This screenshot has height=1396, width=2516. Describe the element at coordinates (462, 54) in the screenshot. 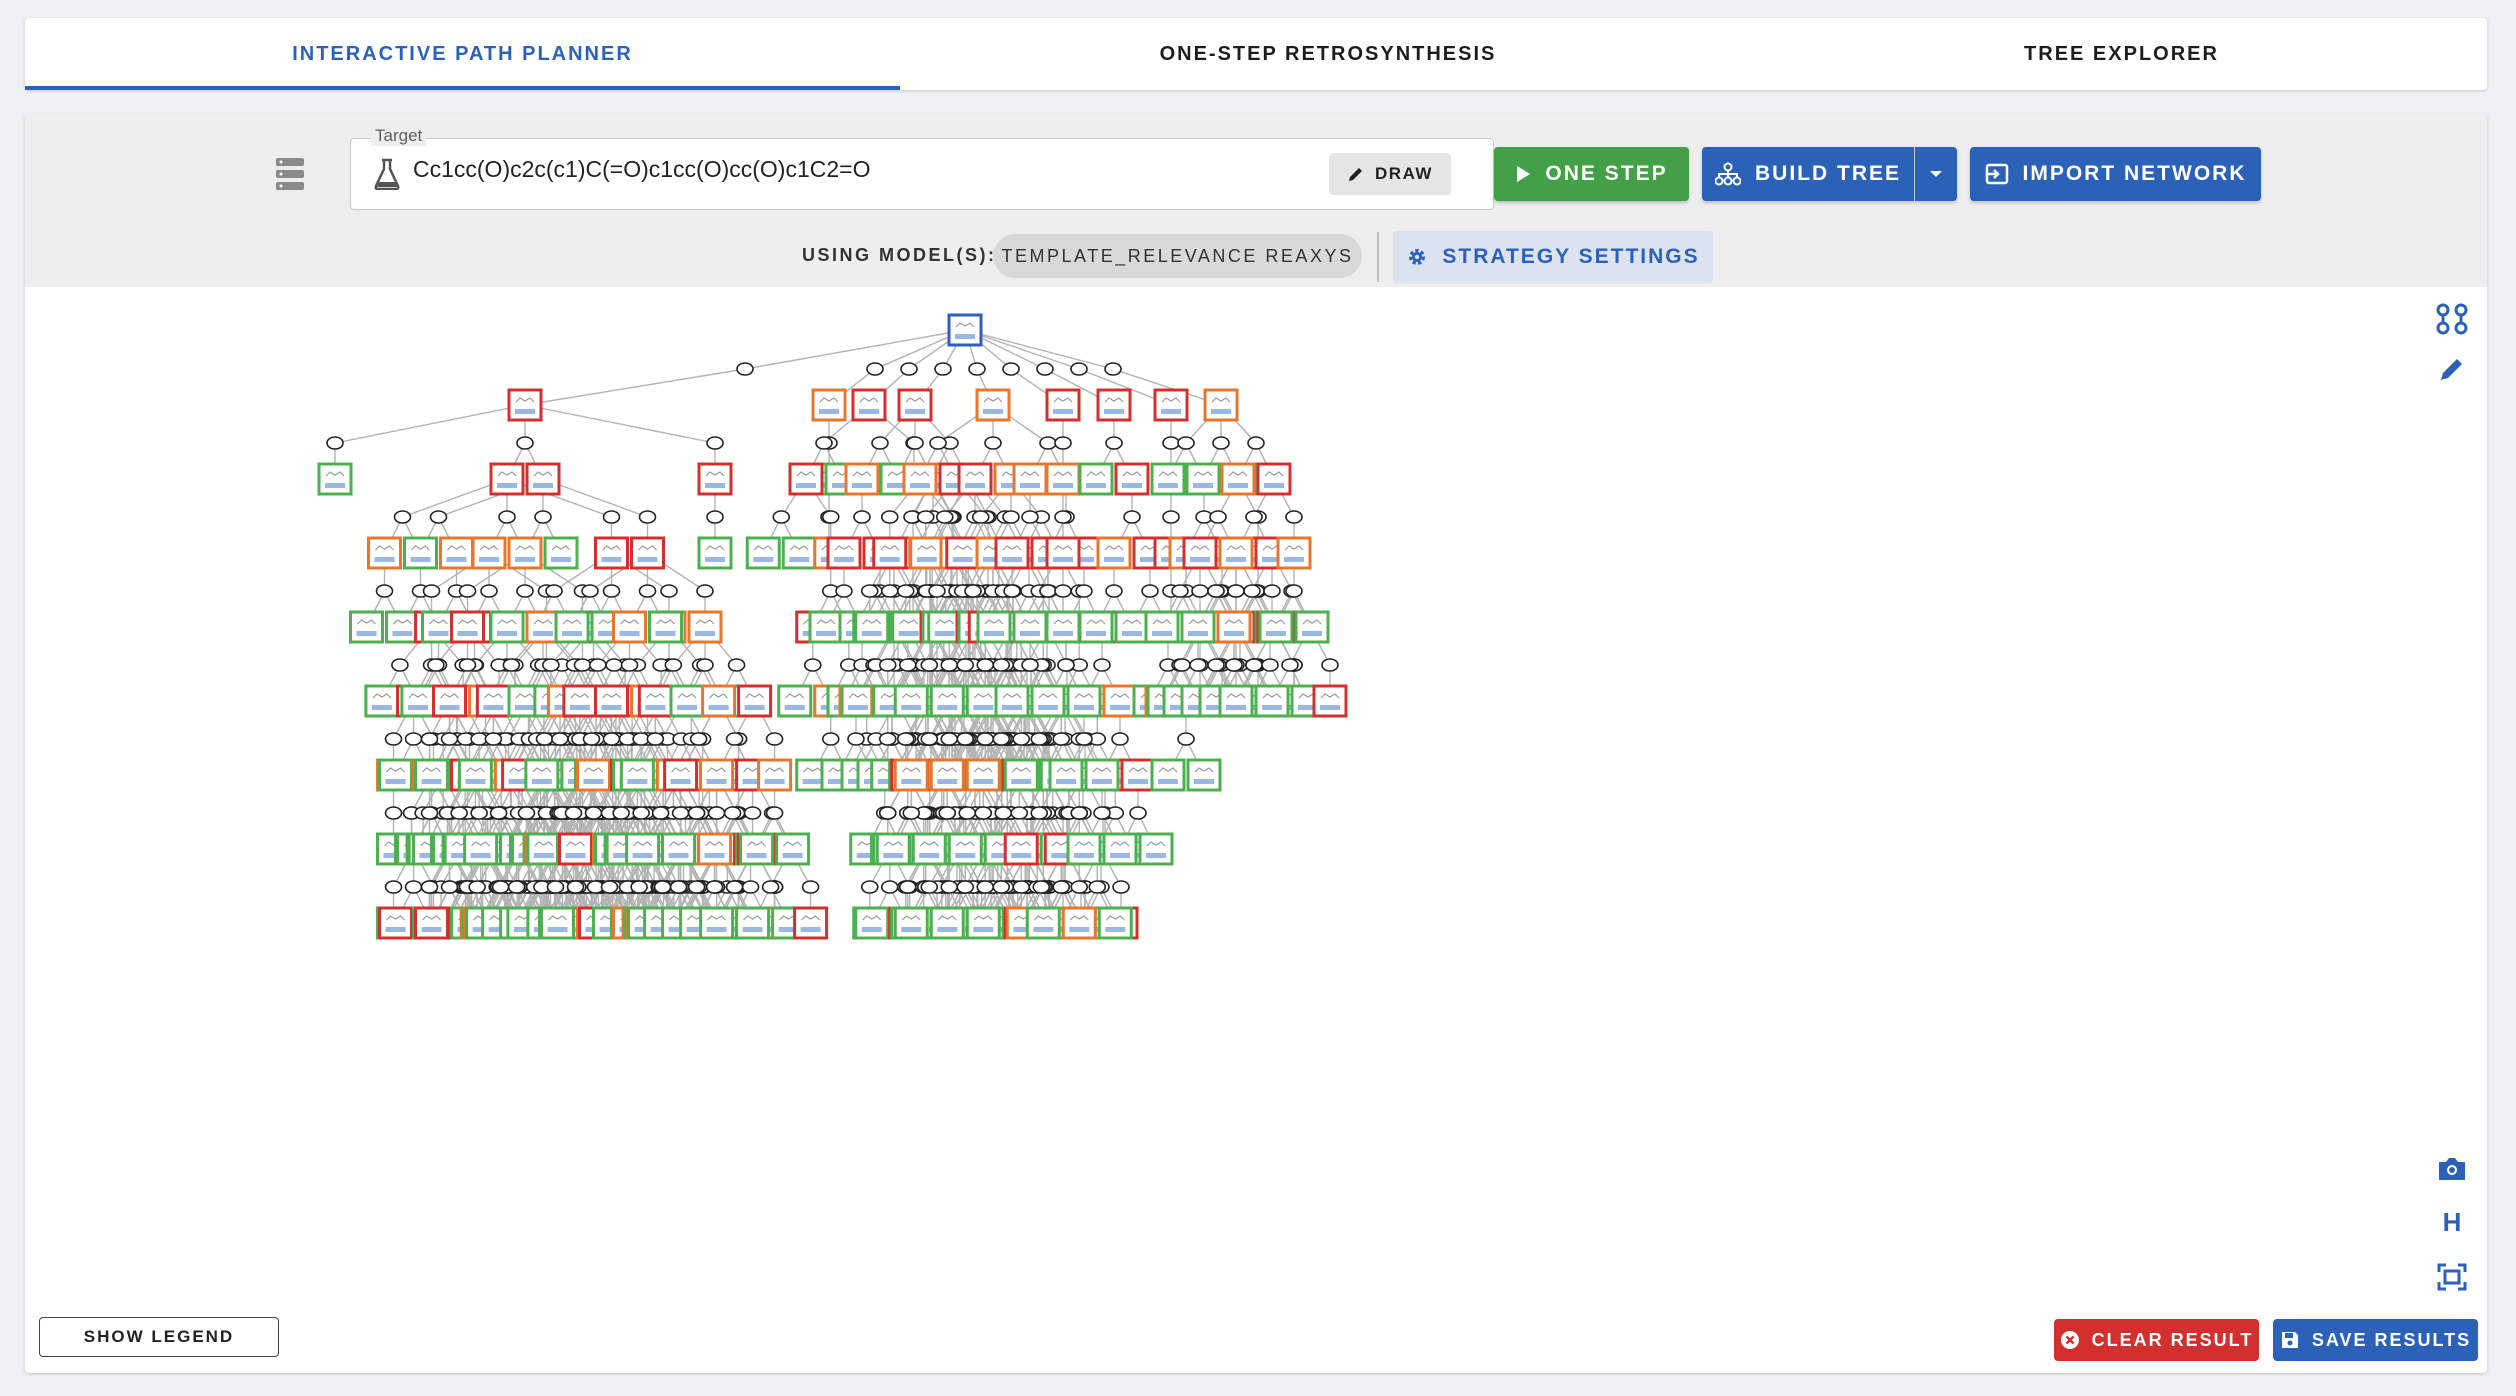

I see `tab-interactive-path-planner: INTERACTIVE PATH PLANNER` at that location.